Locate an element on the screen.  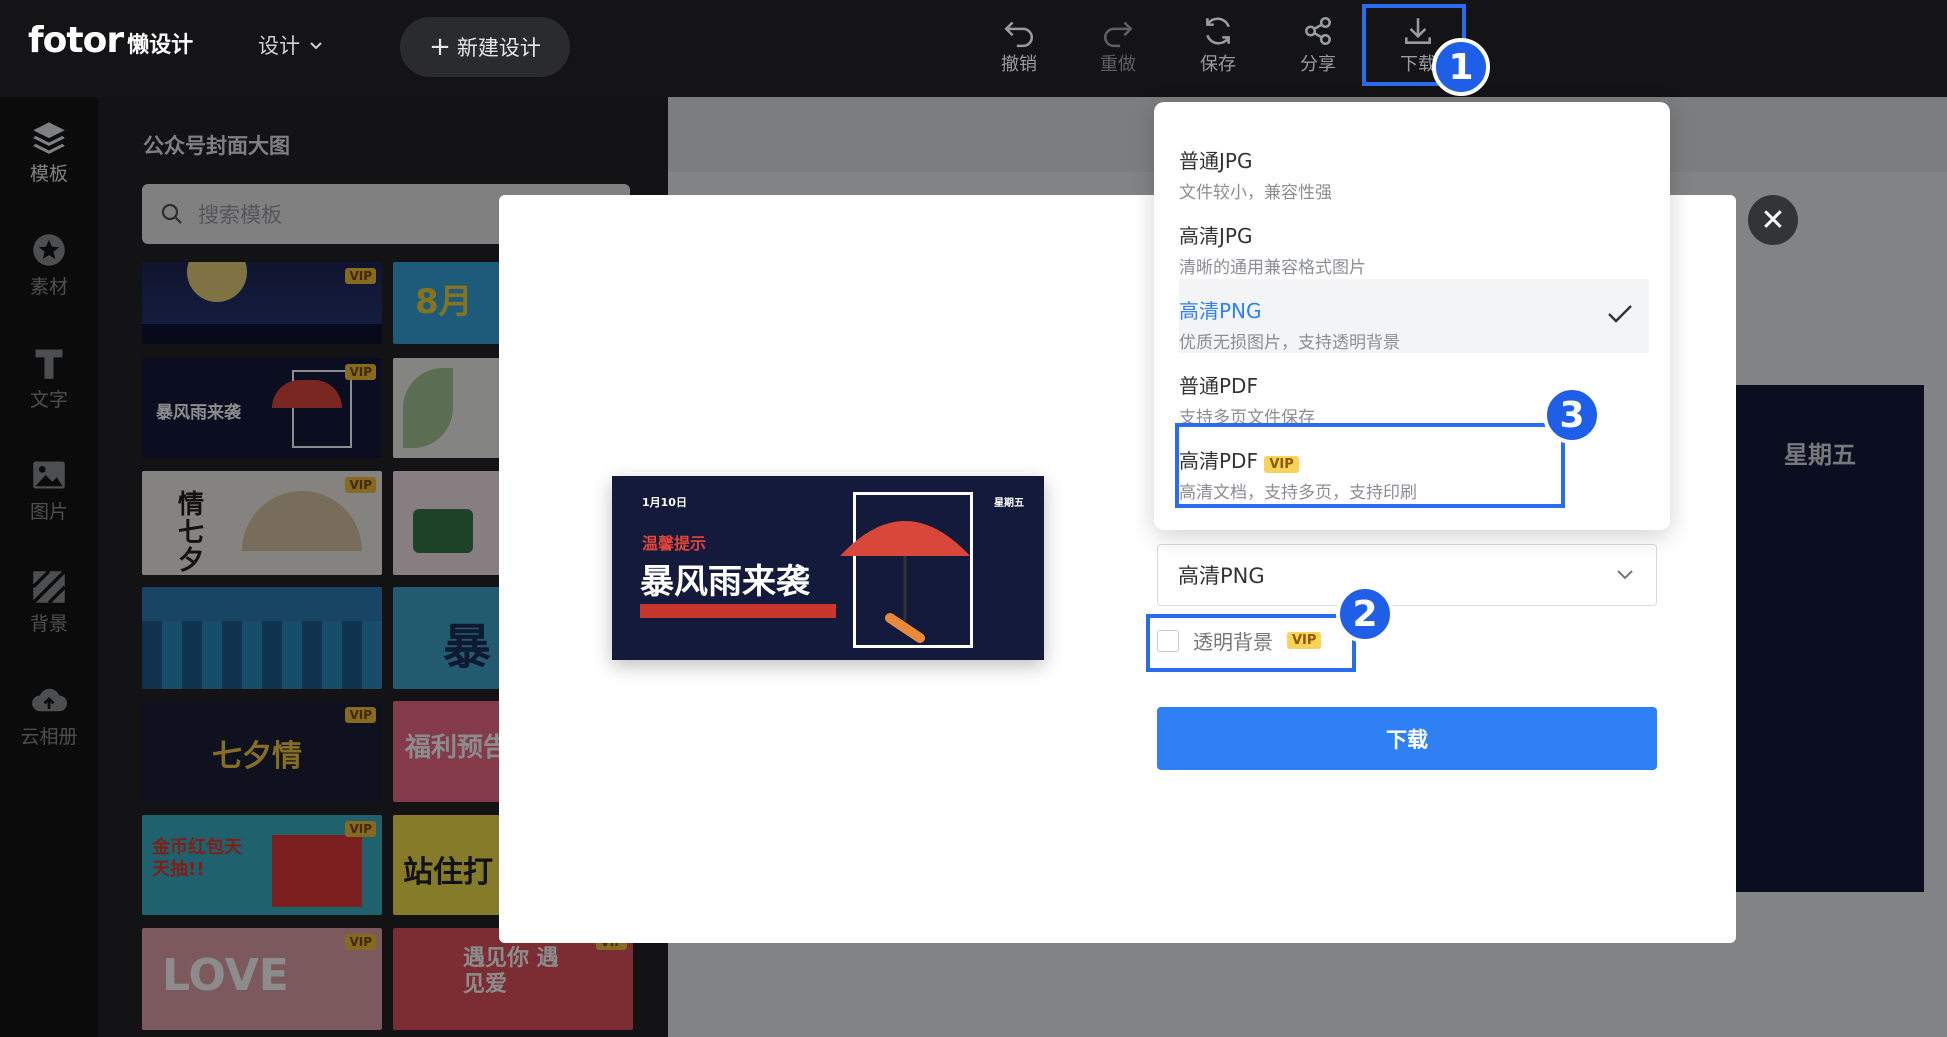
save-sync-icon is located at coordinates (1218, 31).